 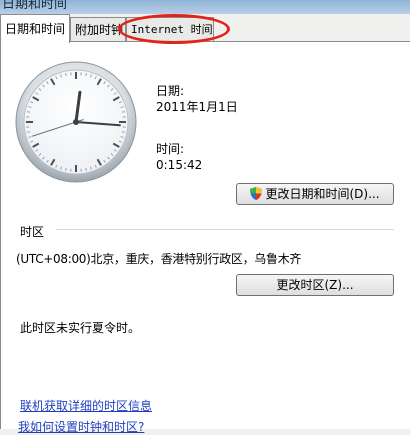 I want to click on time-value: 0:15:42, so click(x=179, y=165).